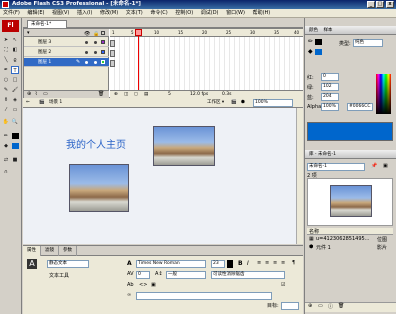 This screenshot has width=396, height=314. What do you see at coordinates (66, 42) in the screenshot?
I see `layer-row: 图层 3` at bounding box center [66, 42].